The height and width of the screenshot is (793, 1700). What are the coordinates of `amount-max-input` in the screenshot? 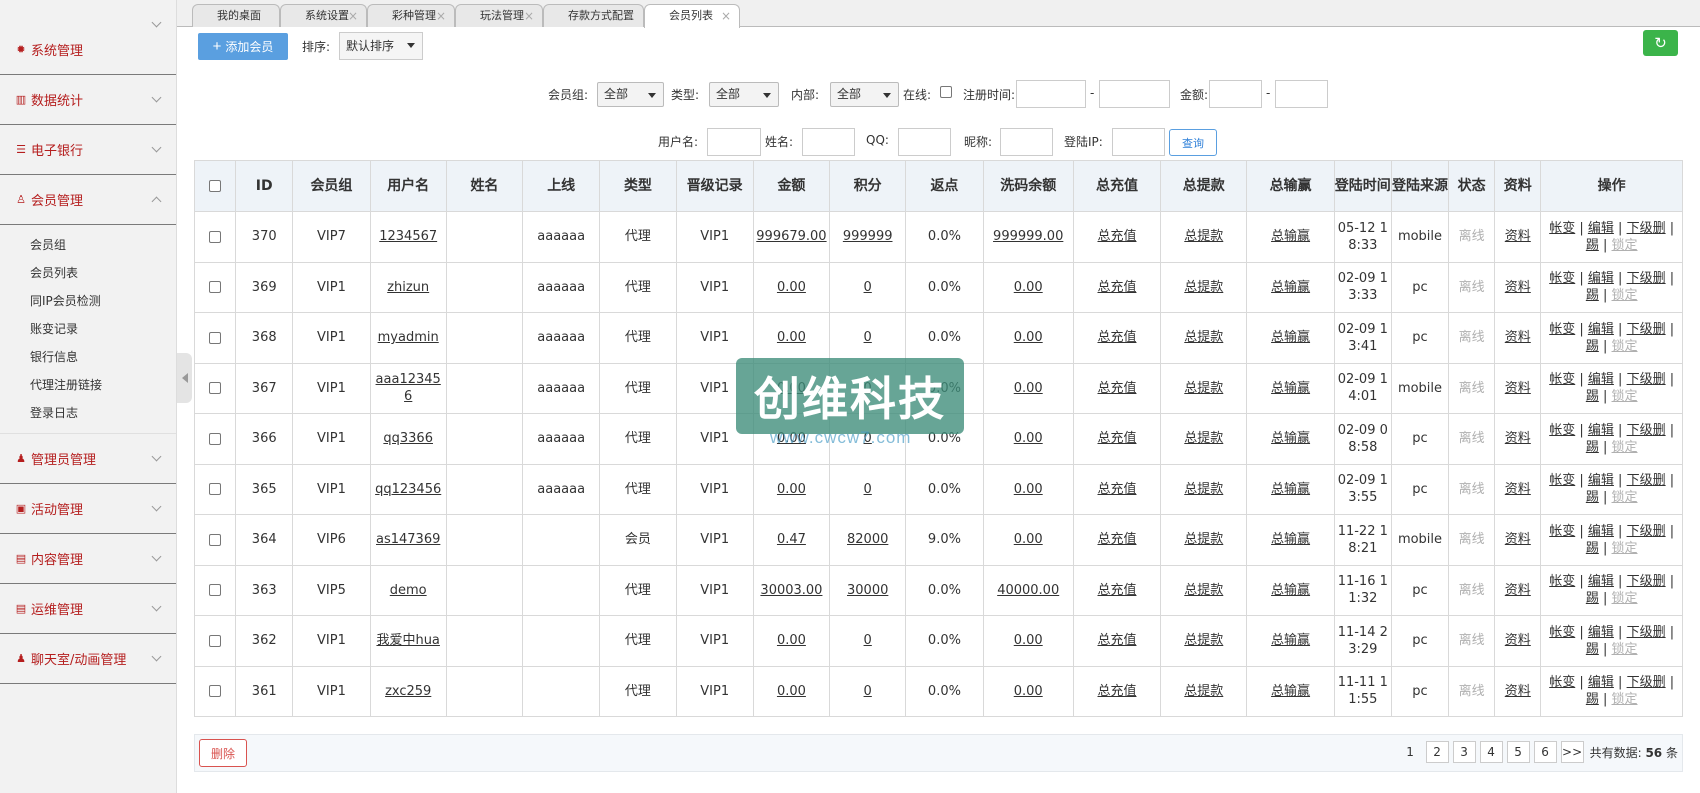 It's located at (1301, 94).